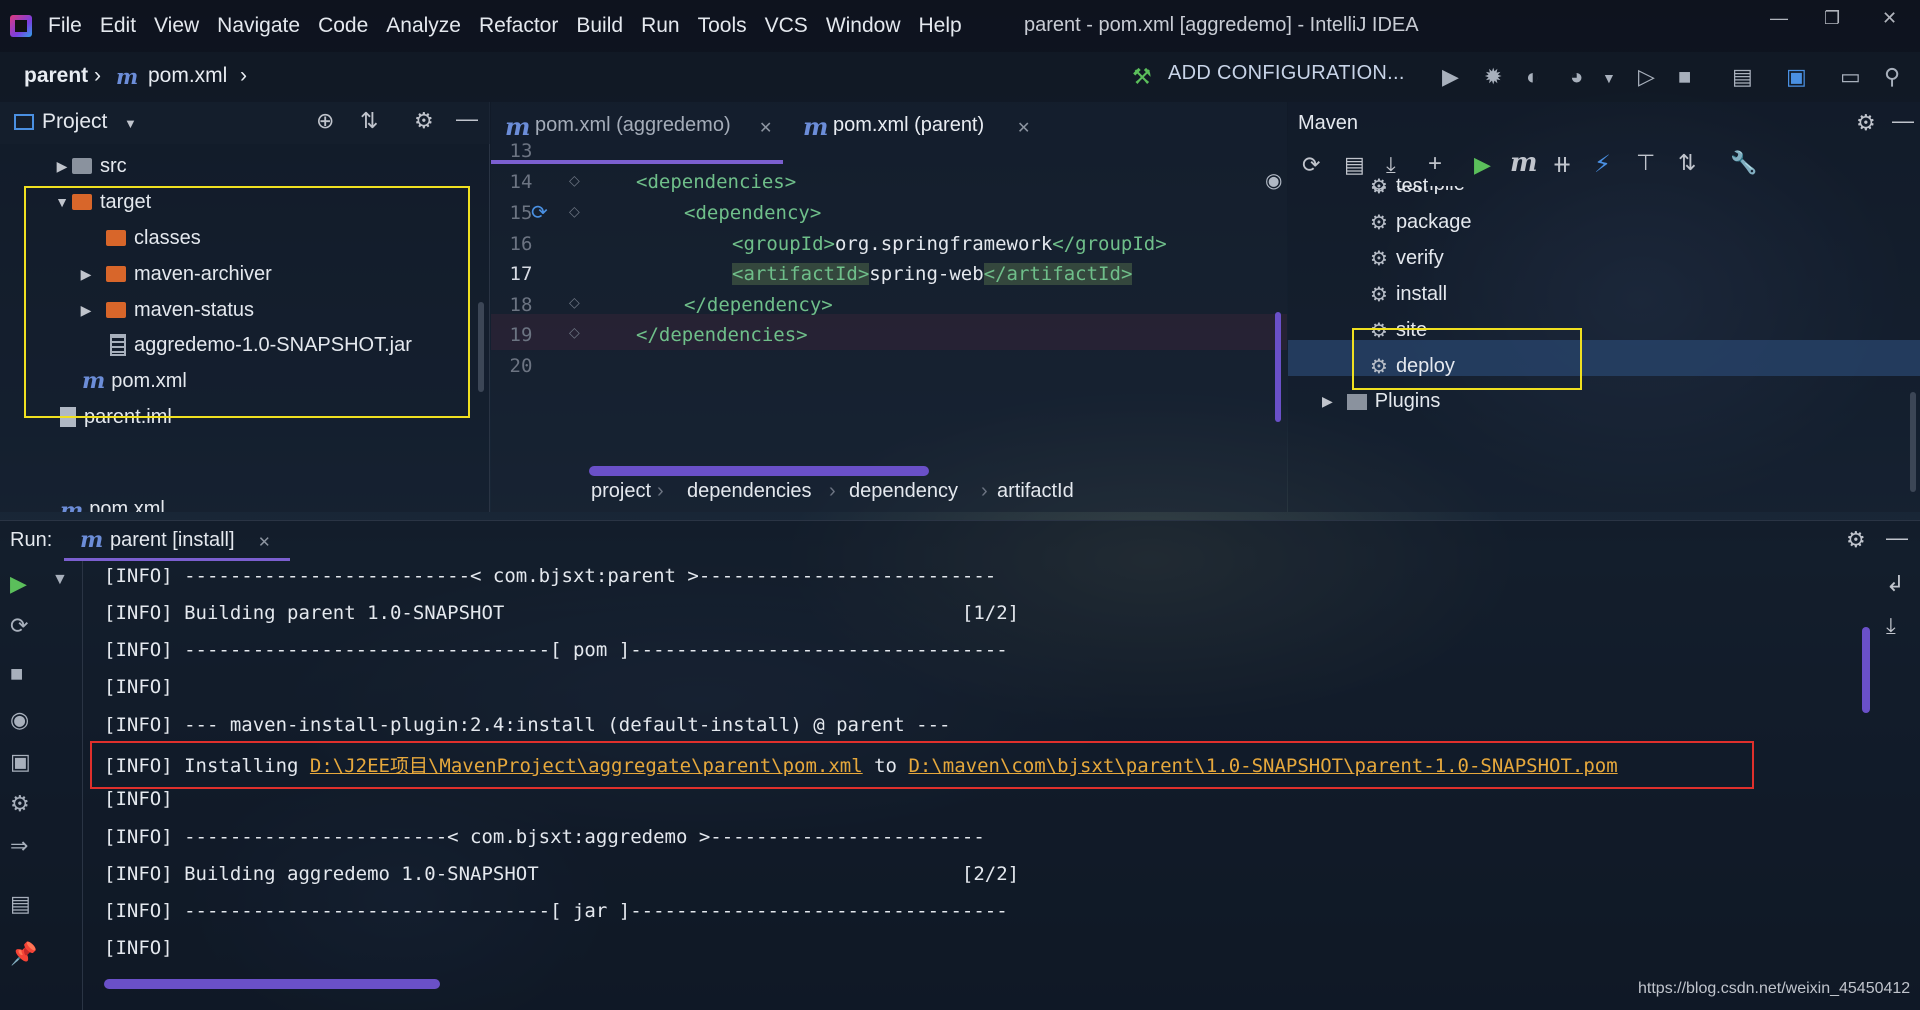 This screenshot has height=1010, width=1920. Describe the element at coordinates (1889, 18) in the screenshot. I see `close-icon: ✕` at that location.